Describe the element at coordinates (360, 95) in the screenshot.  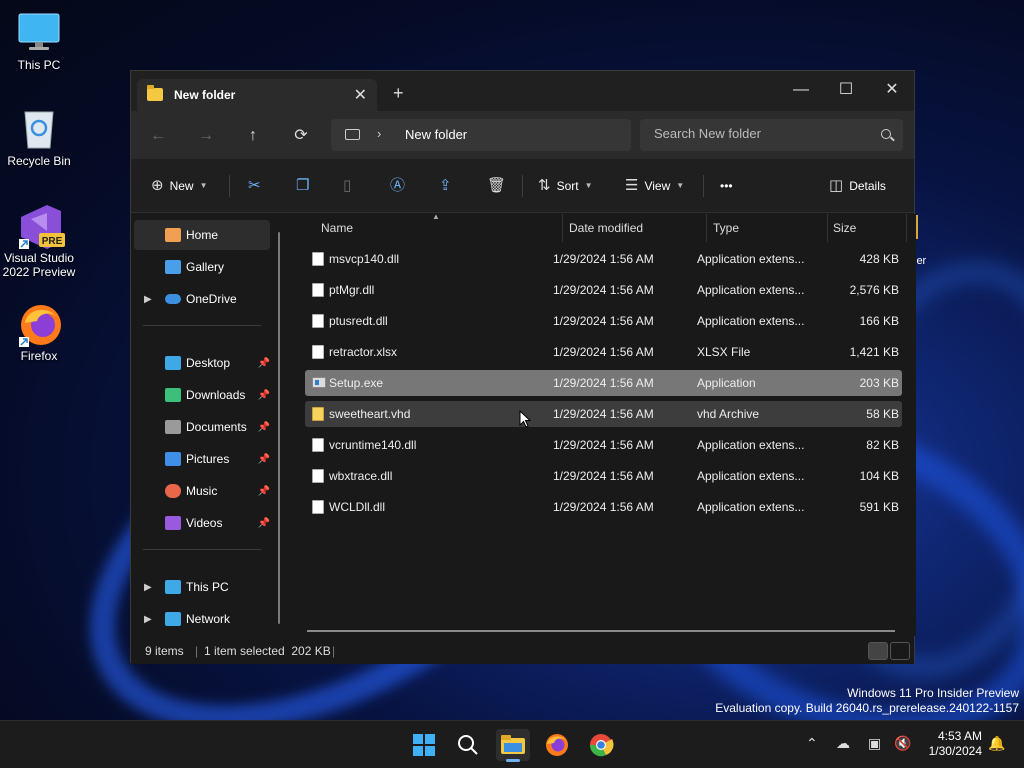
I see `close-tab-icon: ✕` at that location.